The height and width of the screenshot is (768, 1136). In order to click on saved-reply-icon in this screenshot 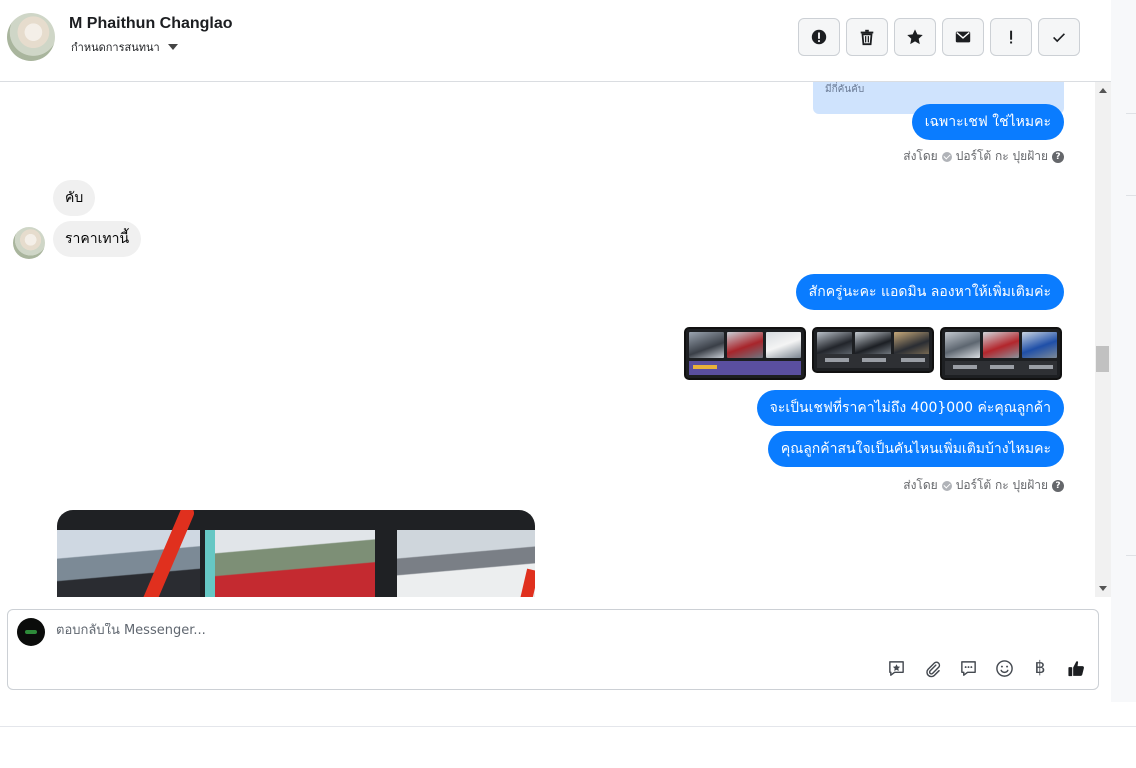, I will do `click(896, 668)`.